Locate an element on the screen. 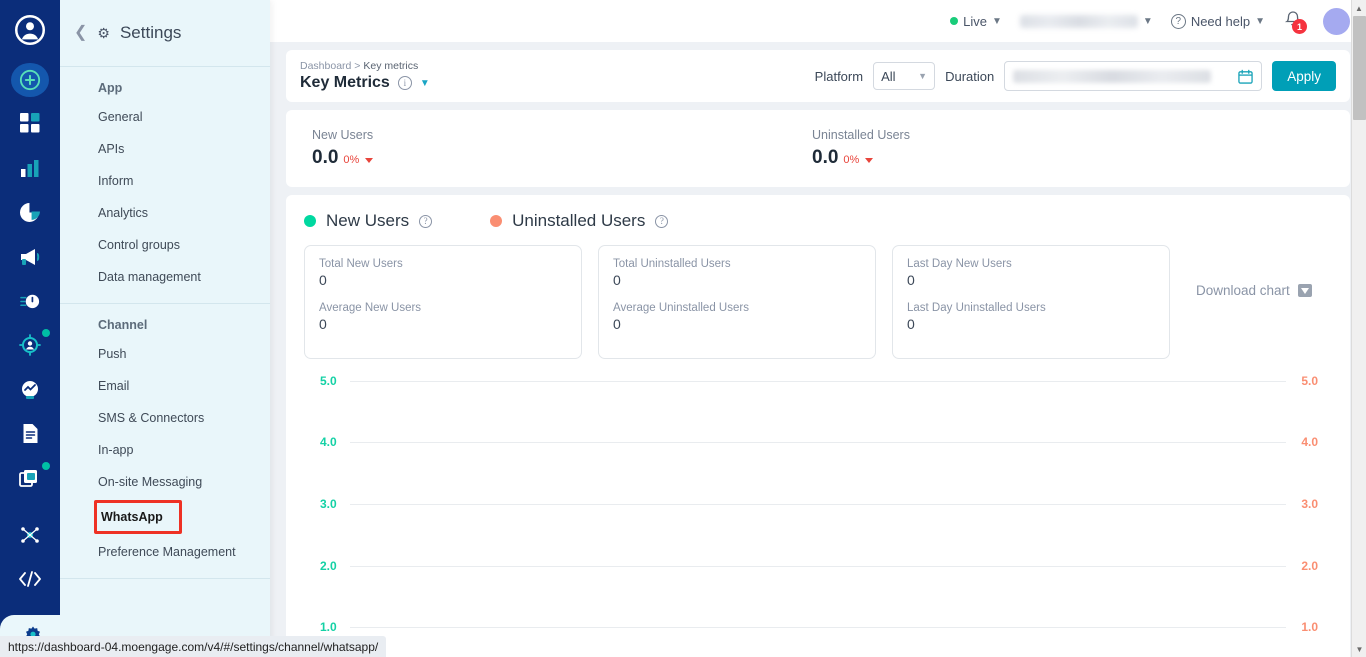 The image size is (1366, 657). sidebar-item-analytics is located at coordinates (30, 168).